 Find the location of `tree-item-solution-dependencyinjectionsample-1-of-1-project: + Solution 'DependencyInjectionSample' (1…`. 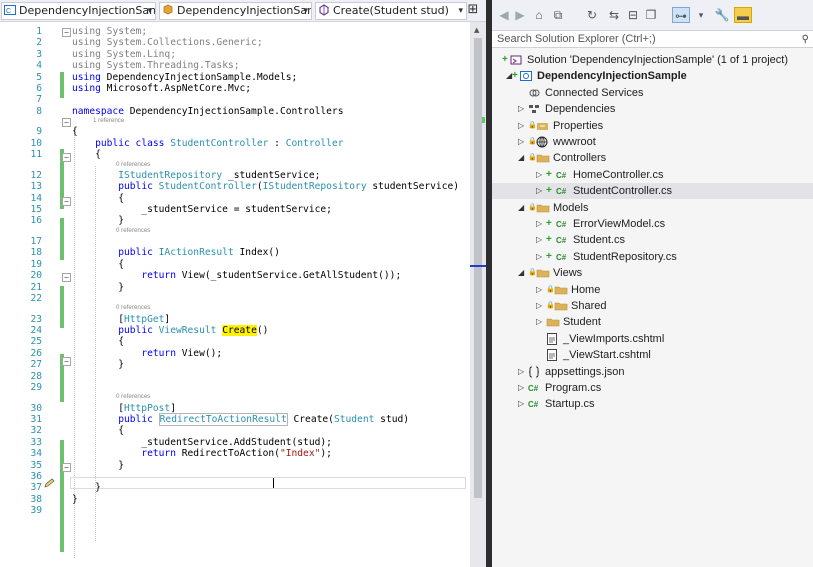

tree-item-solution-dependencyinjectionsample-1-of-1-project: + Solution 'DependencyInjectionSample' (1… is located at coordinates (652, 60).